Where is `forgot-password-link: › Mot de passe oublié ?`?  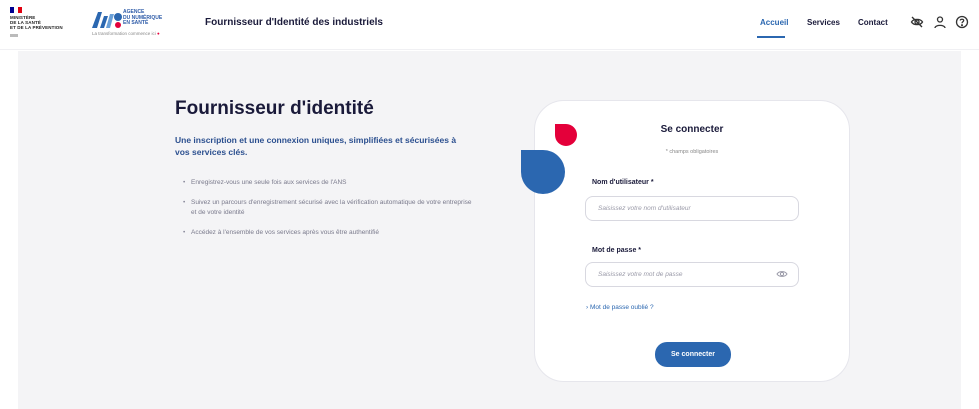 forgot-password-link: › Mot de passe oublié ? is located at coordinates (620, 307).